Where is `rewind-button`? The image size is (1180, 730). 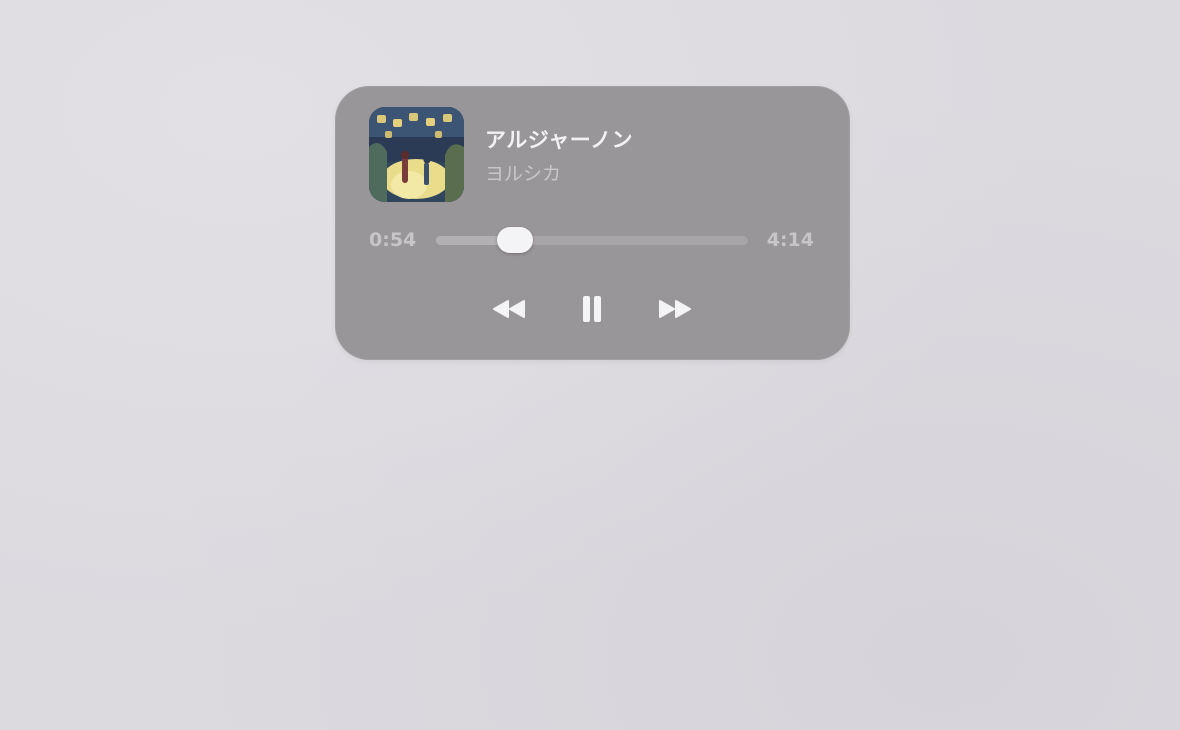
rewind-button is located at coordinates (509, 309).